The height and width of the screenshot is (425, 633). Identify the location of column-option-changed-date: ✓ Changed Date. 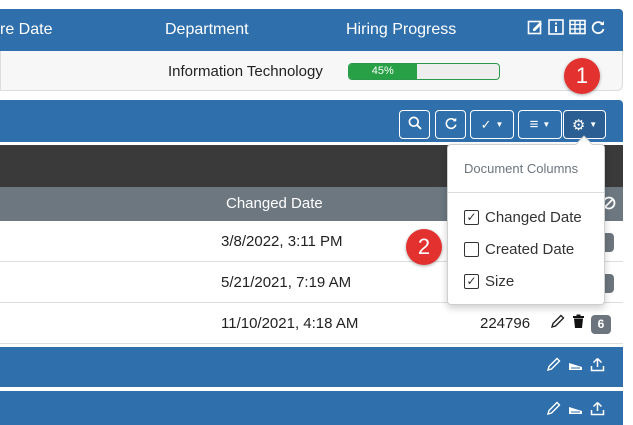
(523, 217).